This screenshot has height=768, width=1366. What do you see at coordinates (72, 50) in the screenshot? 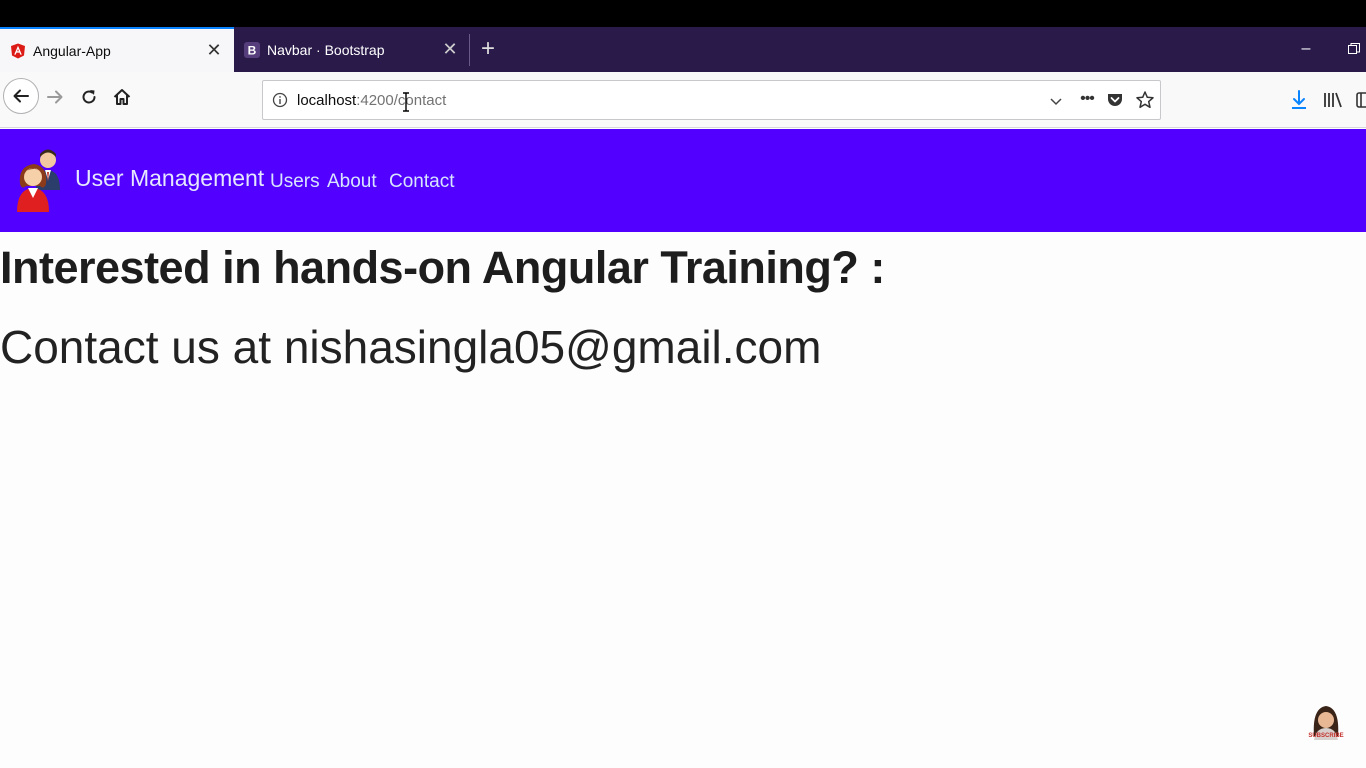
I see `tab-title: Angular-App` at bounding box center [72, 50].